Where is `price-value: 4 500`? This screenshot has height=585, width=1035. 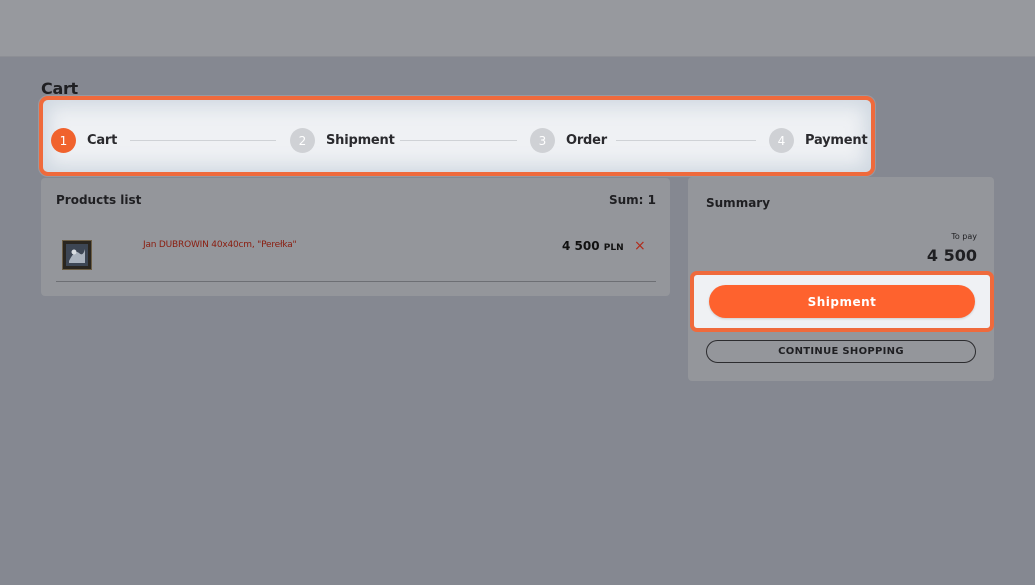 price-value: 4 500 is located at coordinates (581, 246).